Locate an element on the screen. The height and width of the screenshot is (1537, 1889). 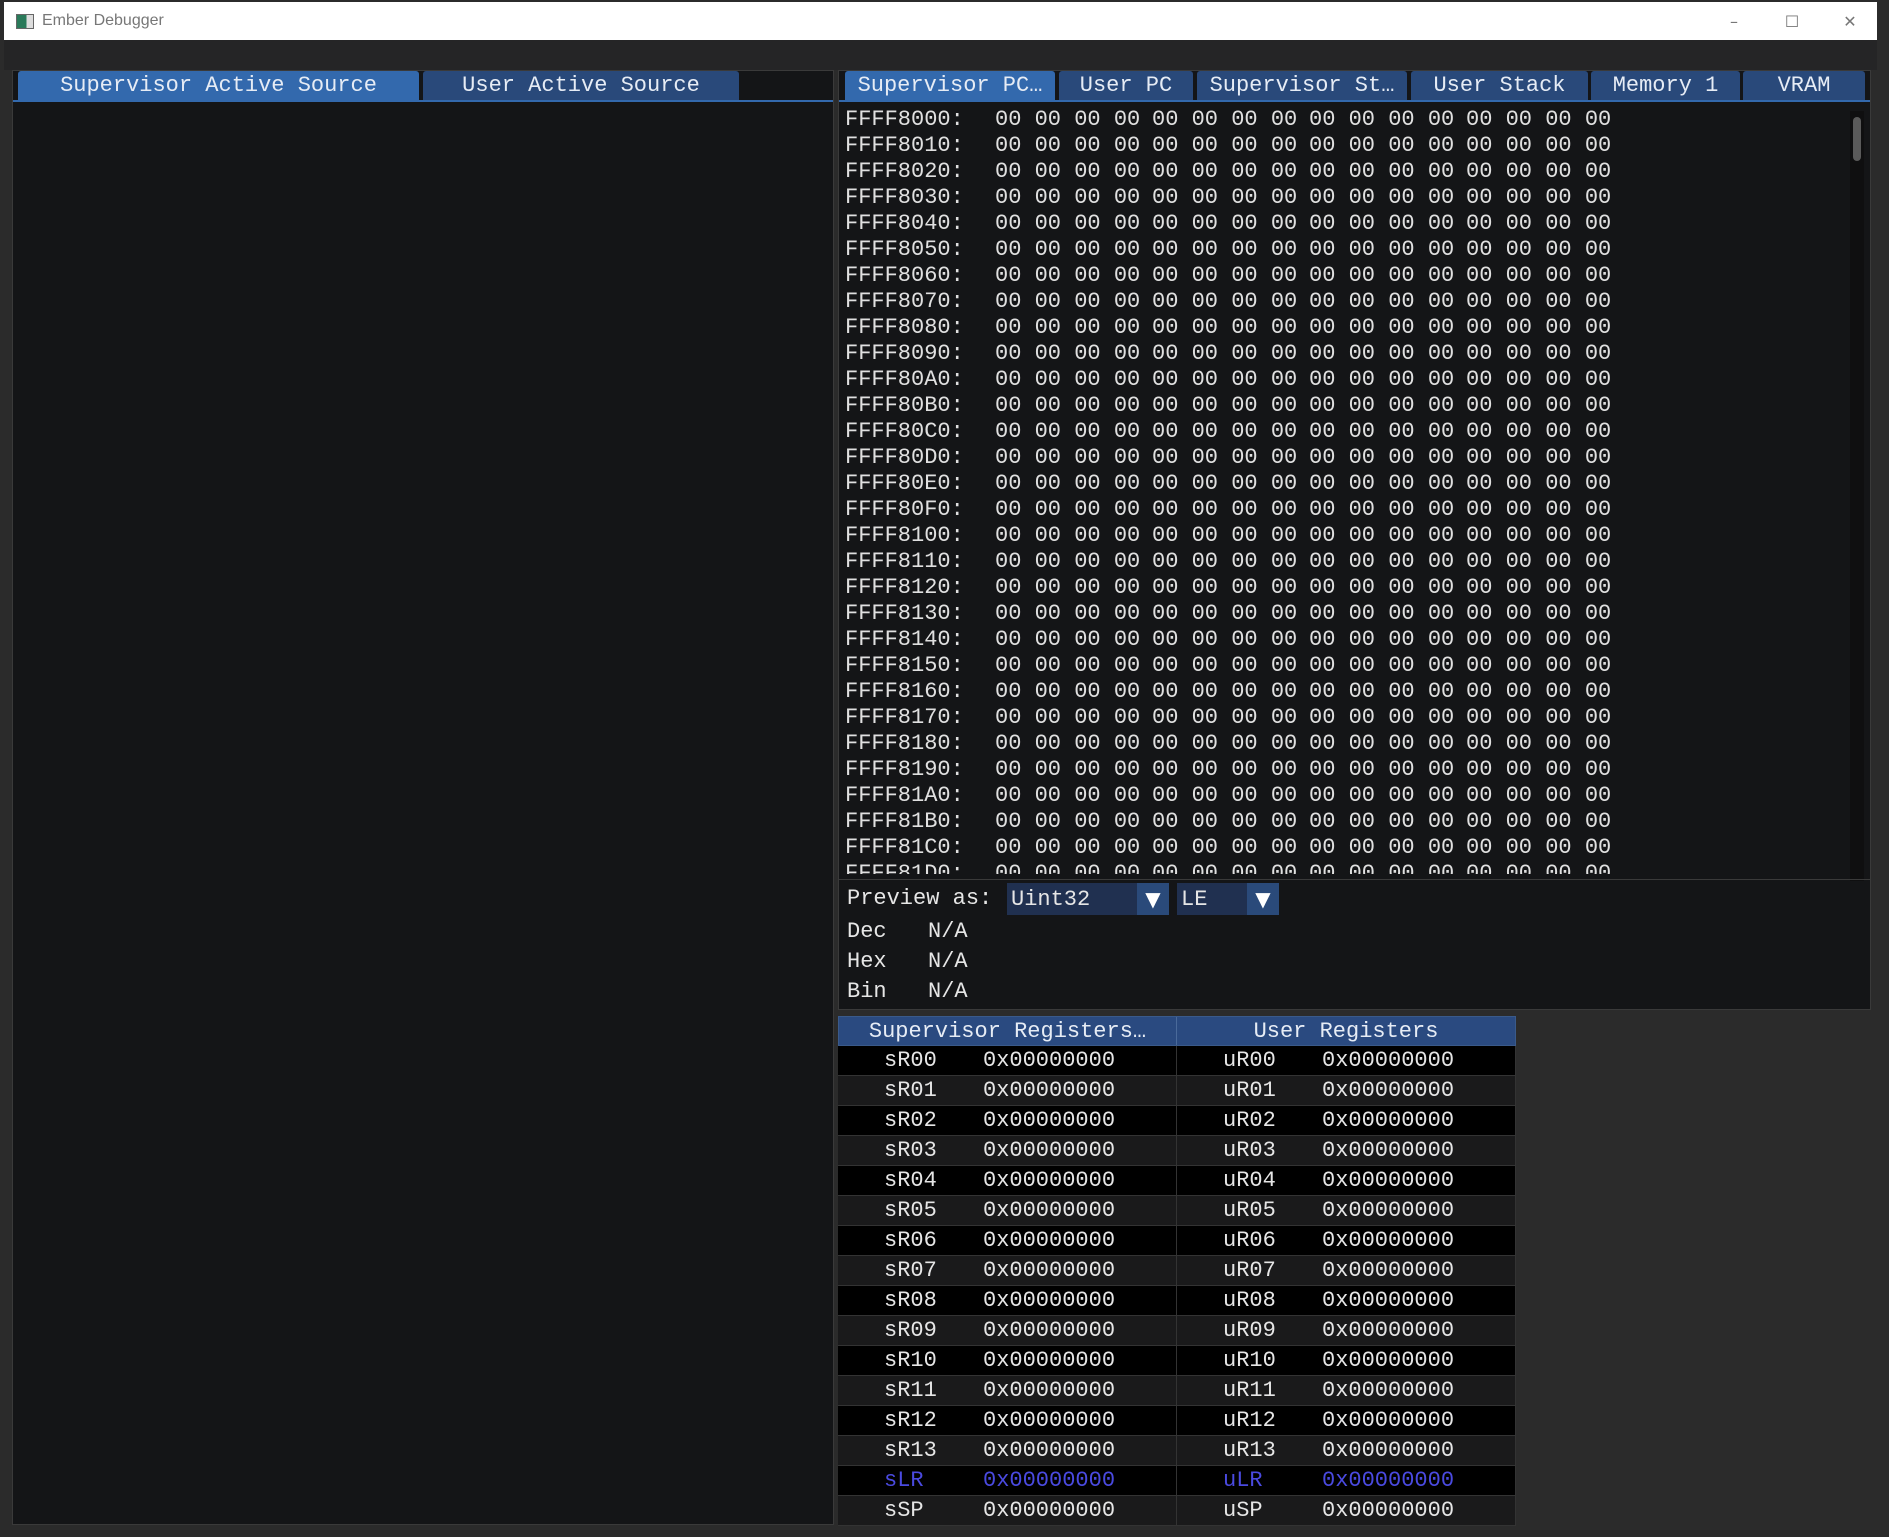
tab-memory-1: Memory 1 is located at coordinates (1665, 85).